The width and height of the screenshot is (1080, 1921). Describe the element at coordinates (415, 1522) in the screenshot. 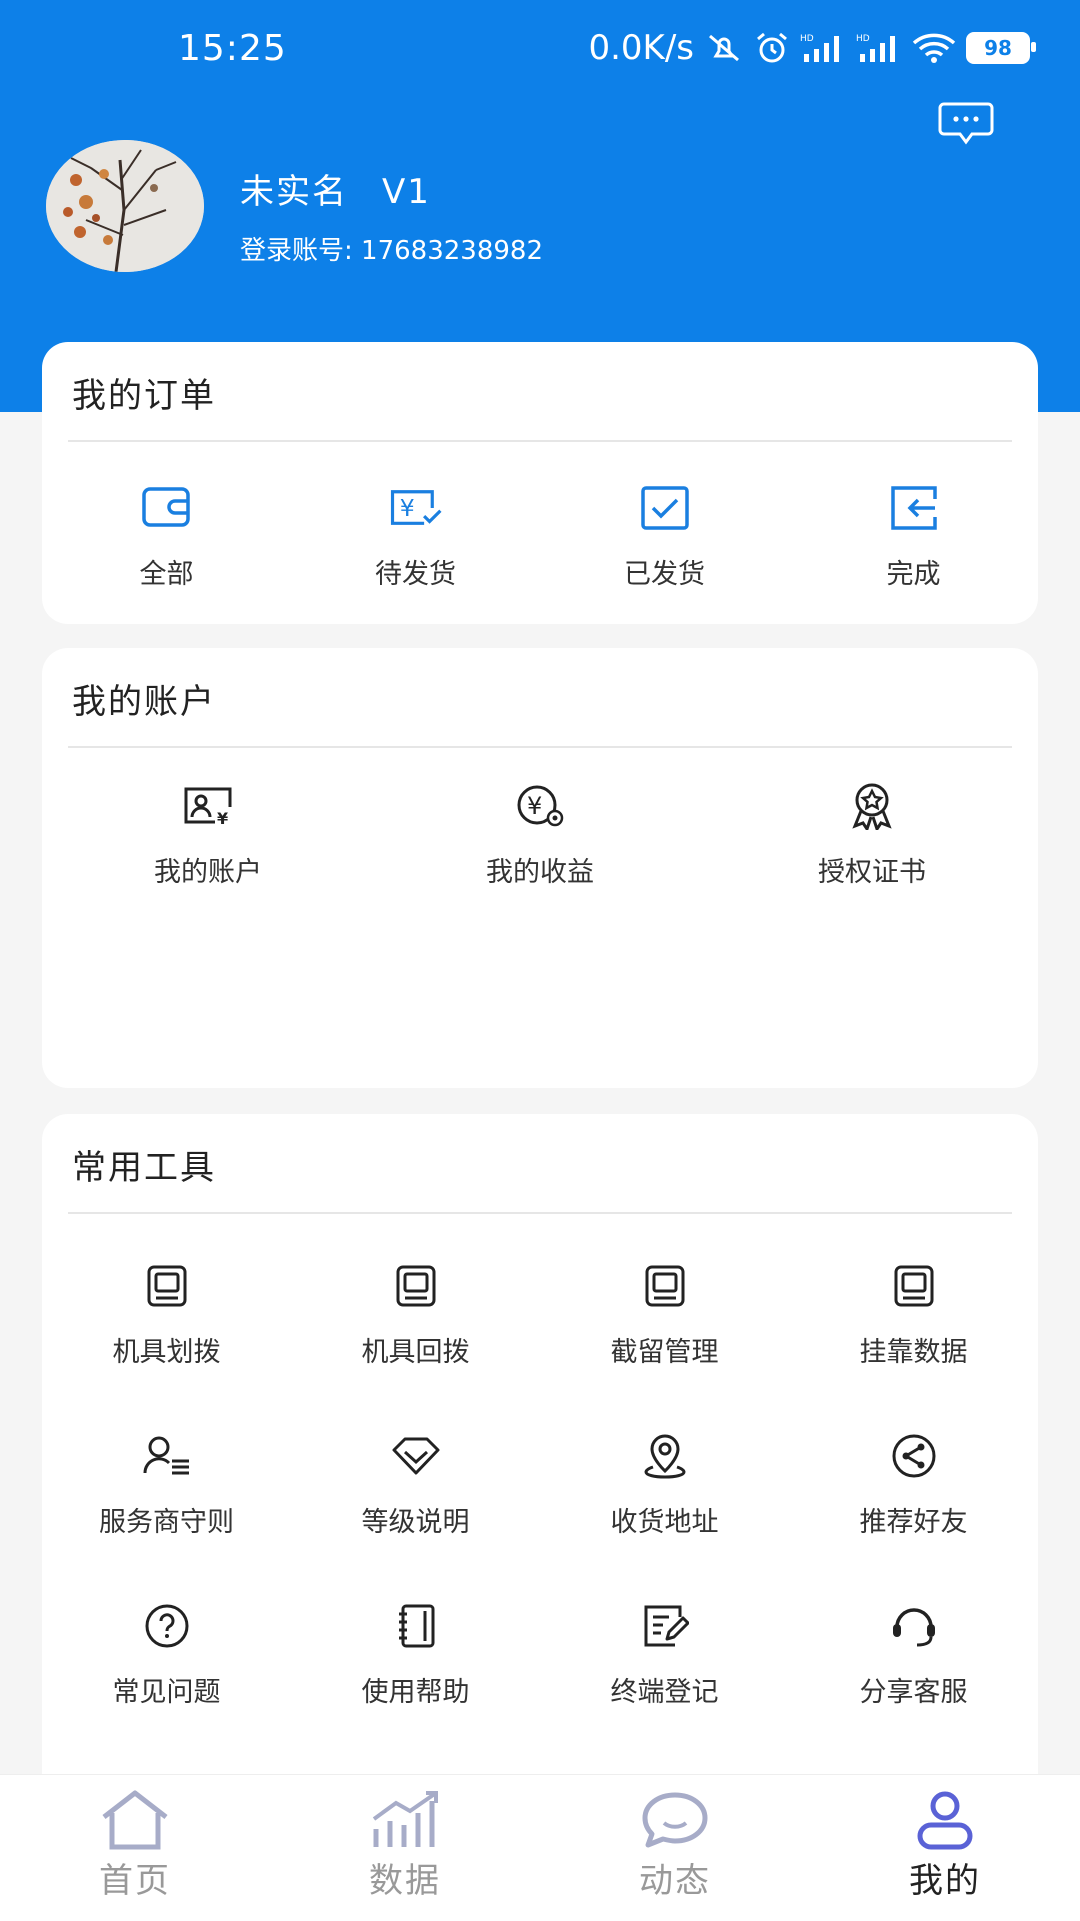

I see `tool-level-info-label: 等级说明` at that location.